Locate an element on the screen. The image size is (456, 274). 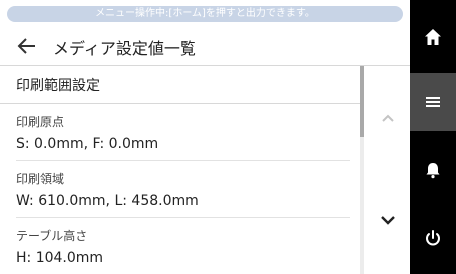
item-label: 印刷原点 is located at coordinates (40, 122).